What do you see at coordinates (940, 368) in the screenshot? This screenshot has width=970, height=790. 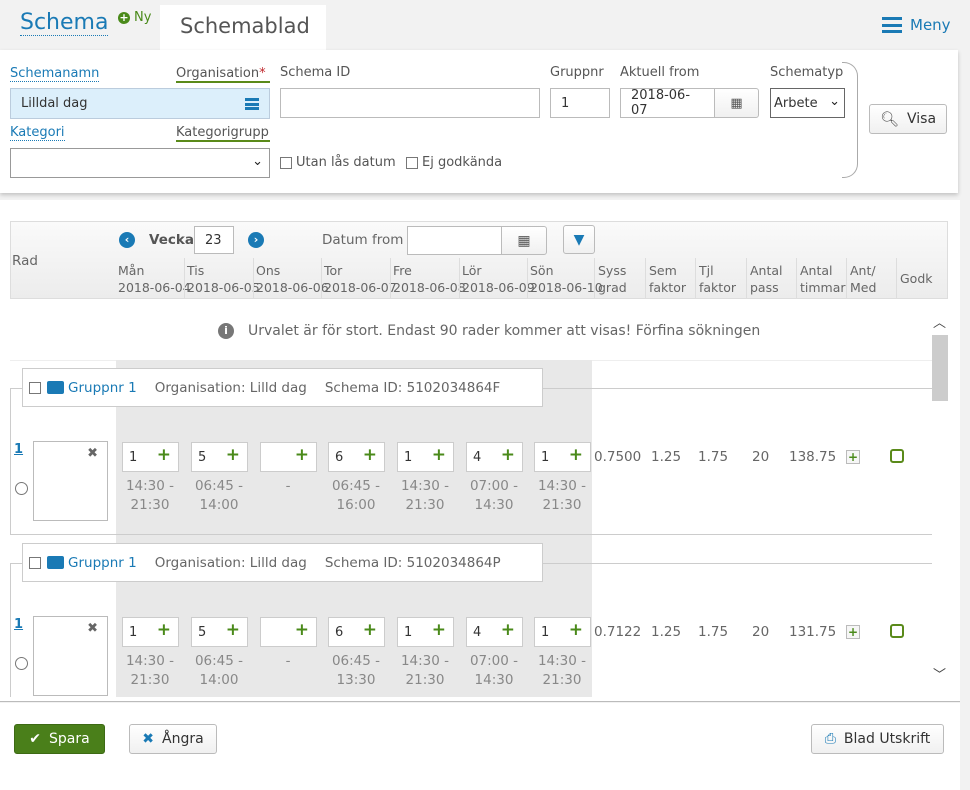 I see `scrollbar-thumb` at bounding box center [940, 368].